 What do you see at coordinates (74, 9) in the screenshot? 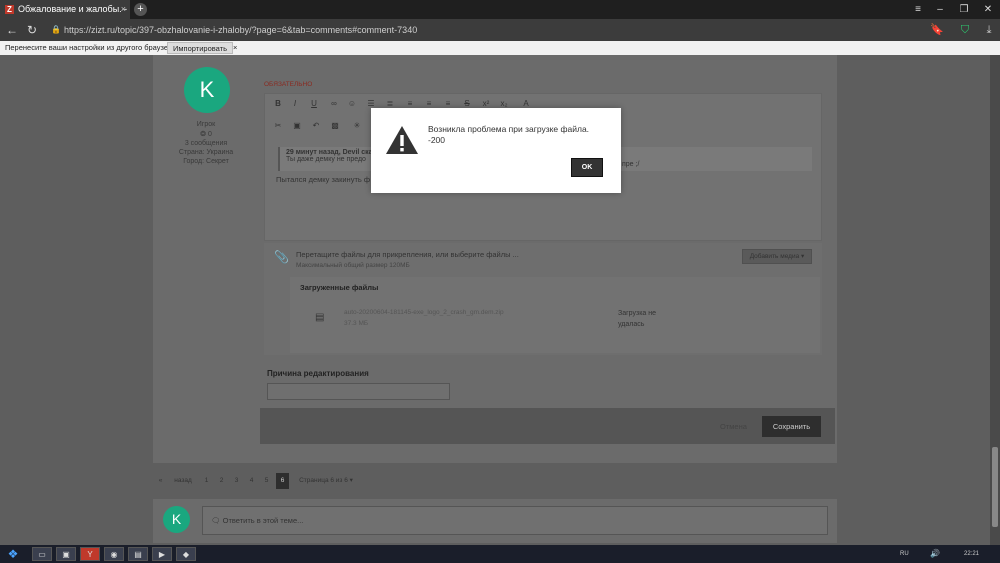
I see `browser-tab-title: Обжалование и жалобы. - Ц` at bounding box center [74, 9].